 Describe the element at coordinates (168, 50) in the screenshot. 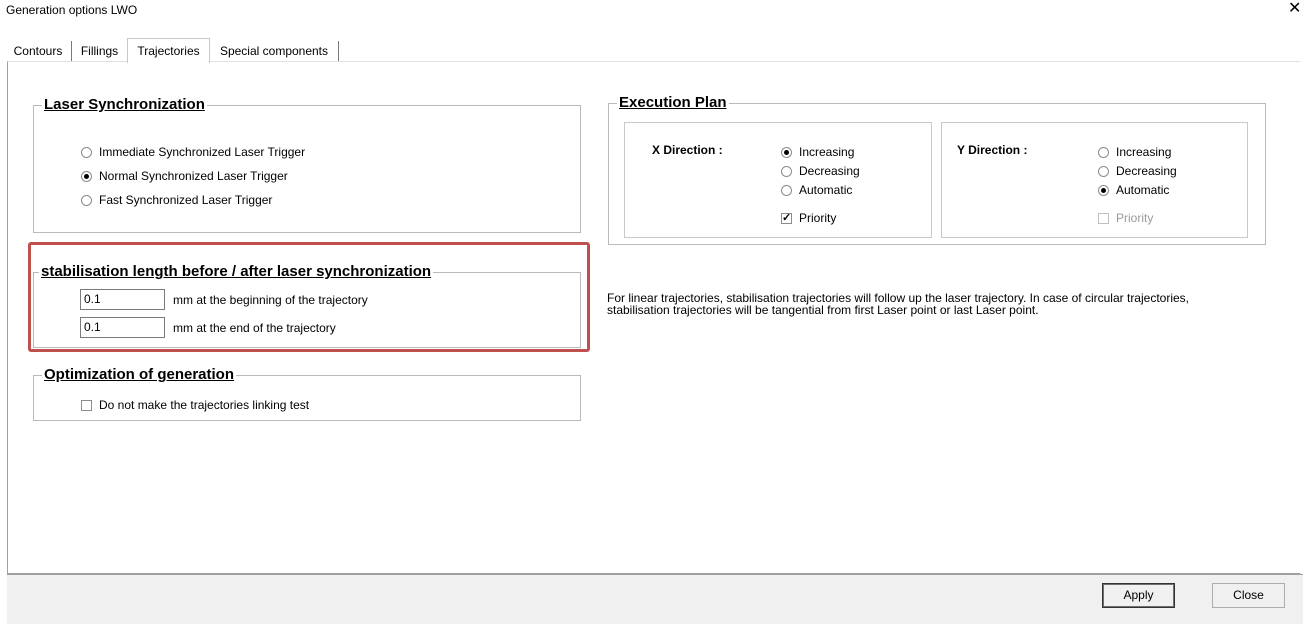

I see `tab-trajectories: Trajectories` at that location.